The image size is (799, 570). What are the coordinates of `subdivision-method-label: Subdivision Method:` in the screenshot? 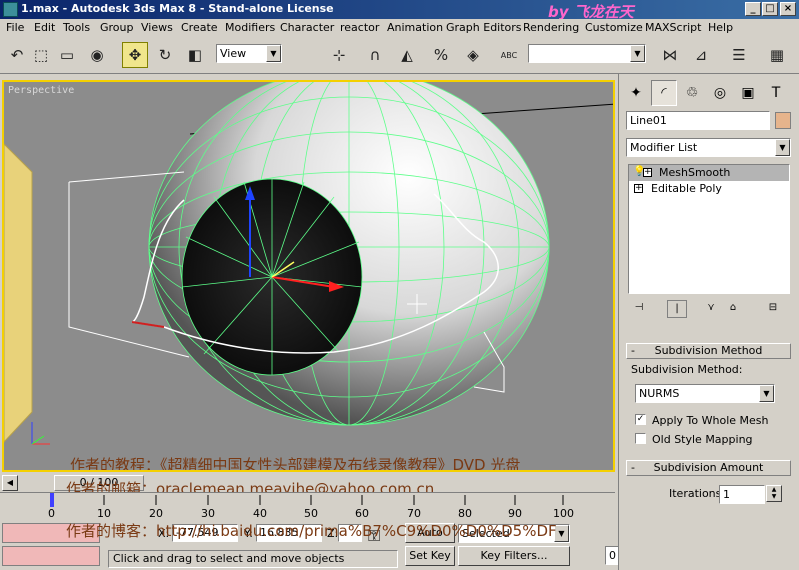 It's located at (687, 369).